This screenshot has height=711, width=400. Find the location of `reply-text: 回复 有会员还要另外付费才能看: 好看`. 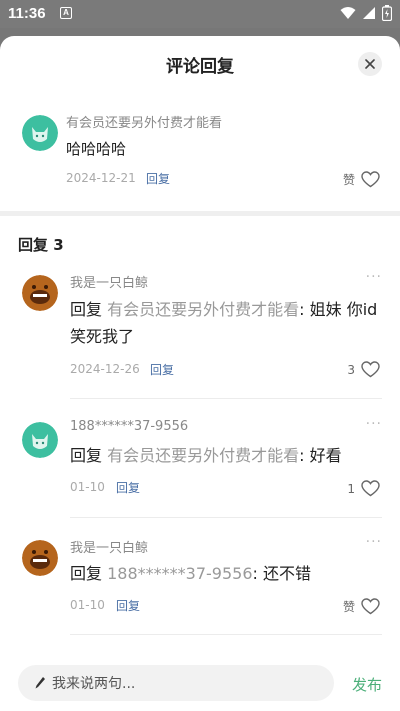

reply-text: 回复 有会员还要另外付费才能看: 好看 is located at coordinates (225, 455).